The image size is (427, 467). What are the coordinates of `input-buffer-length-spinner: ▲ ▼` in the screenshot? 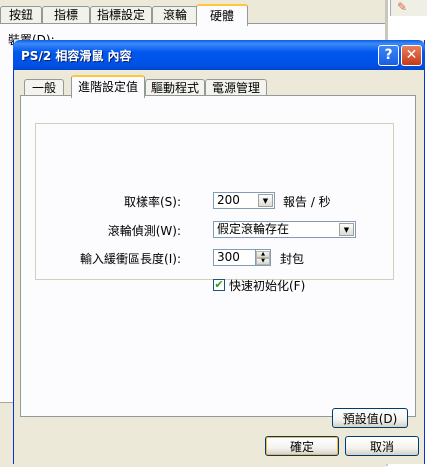 It's located at (263, 257).